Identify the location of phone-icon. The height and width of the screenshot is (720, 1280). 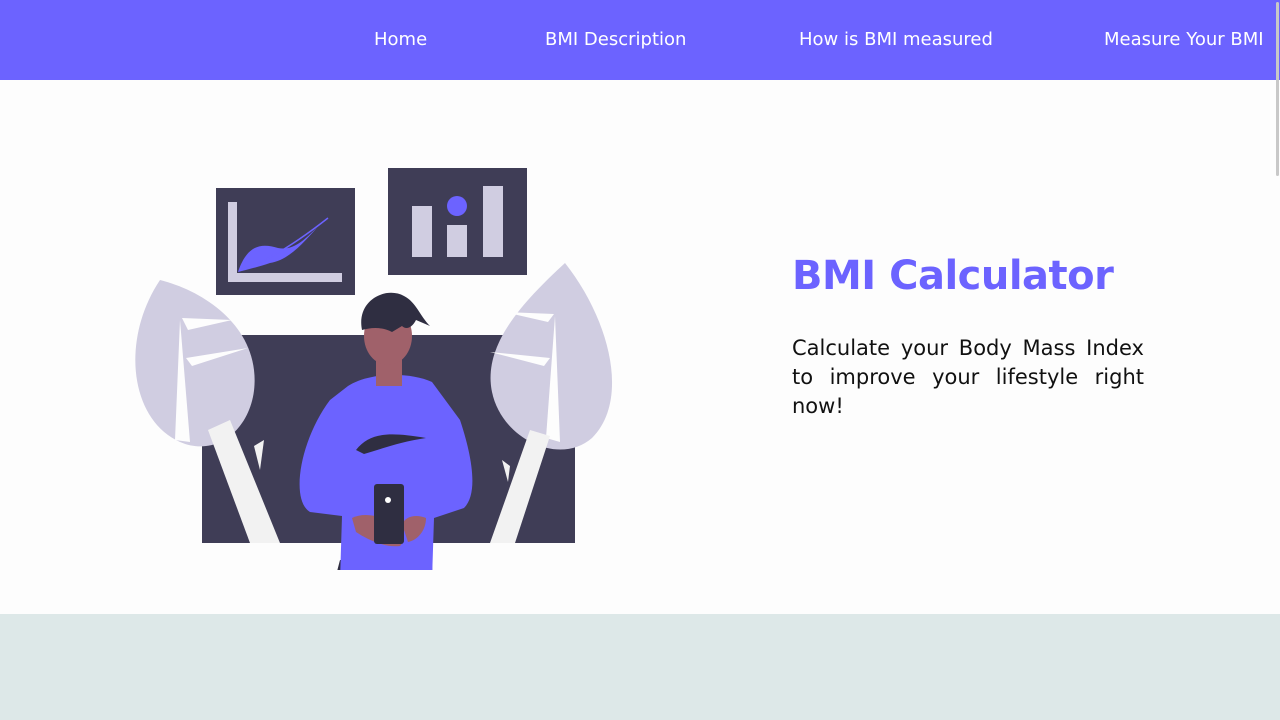
(389, 514).